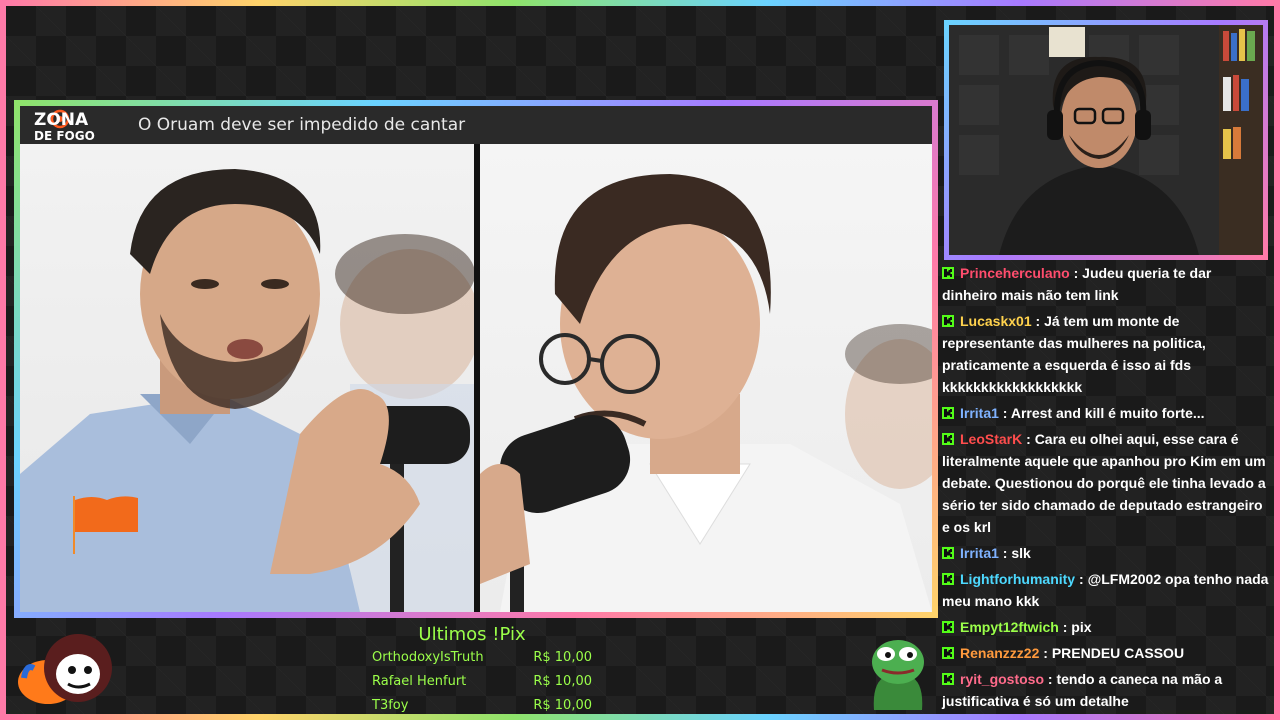 Image resolution: width=1280 pixels, height=720 pixels. Describe the element at coordinates (1009, 627) in the screenshot. I see `chat-username: Empyt12ftwich` at that location.